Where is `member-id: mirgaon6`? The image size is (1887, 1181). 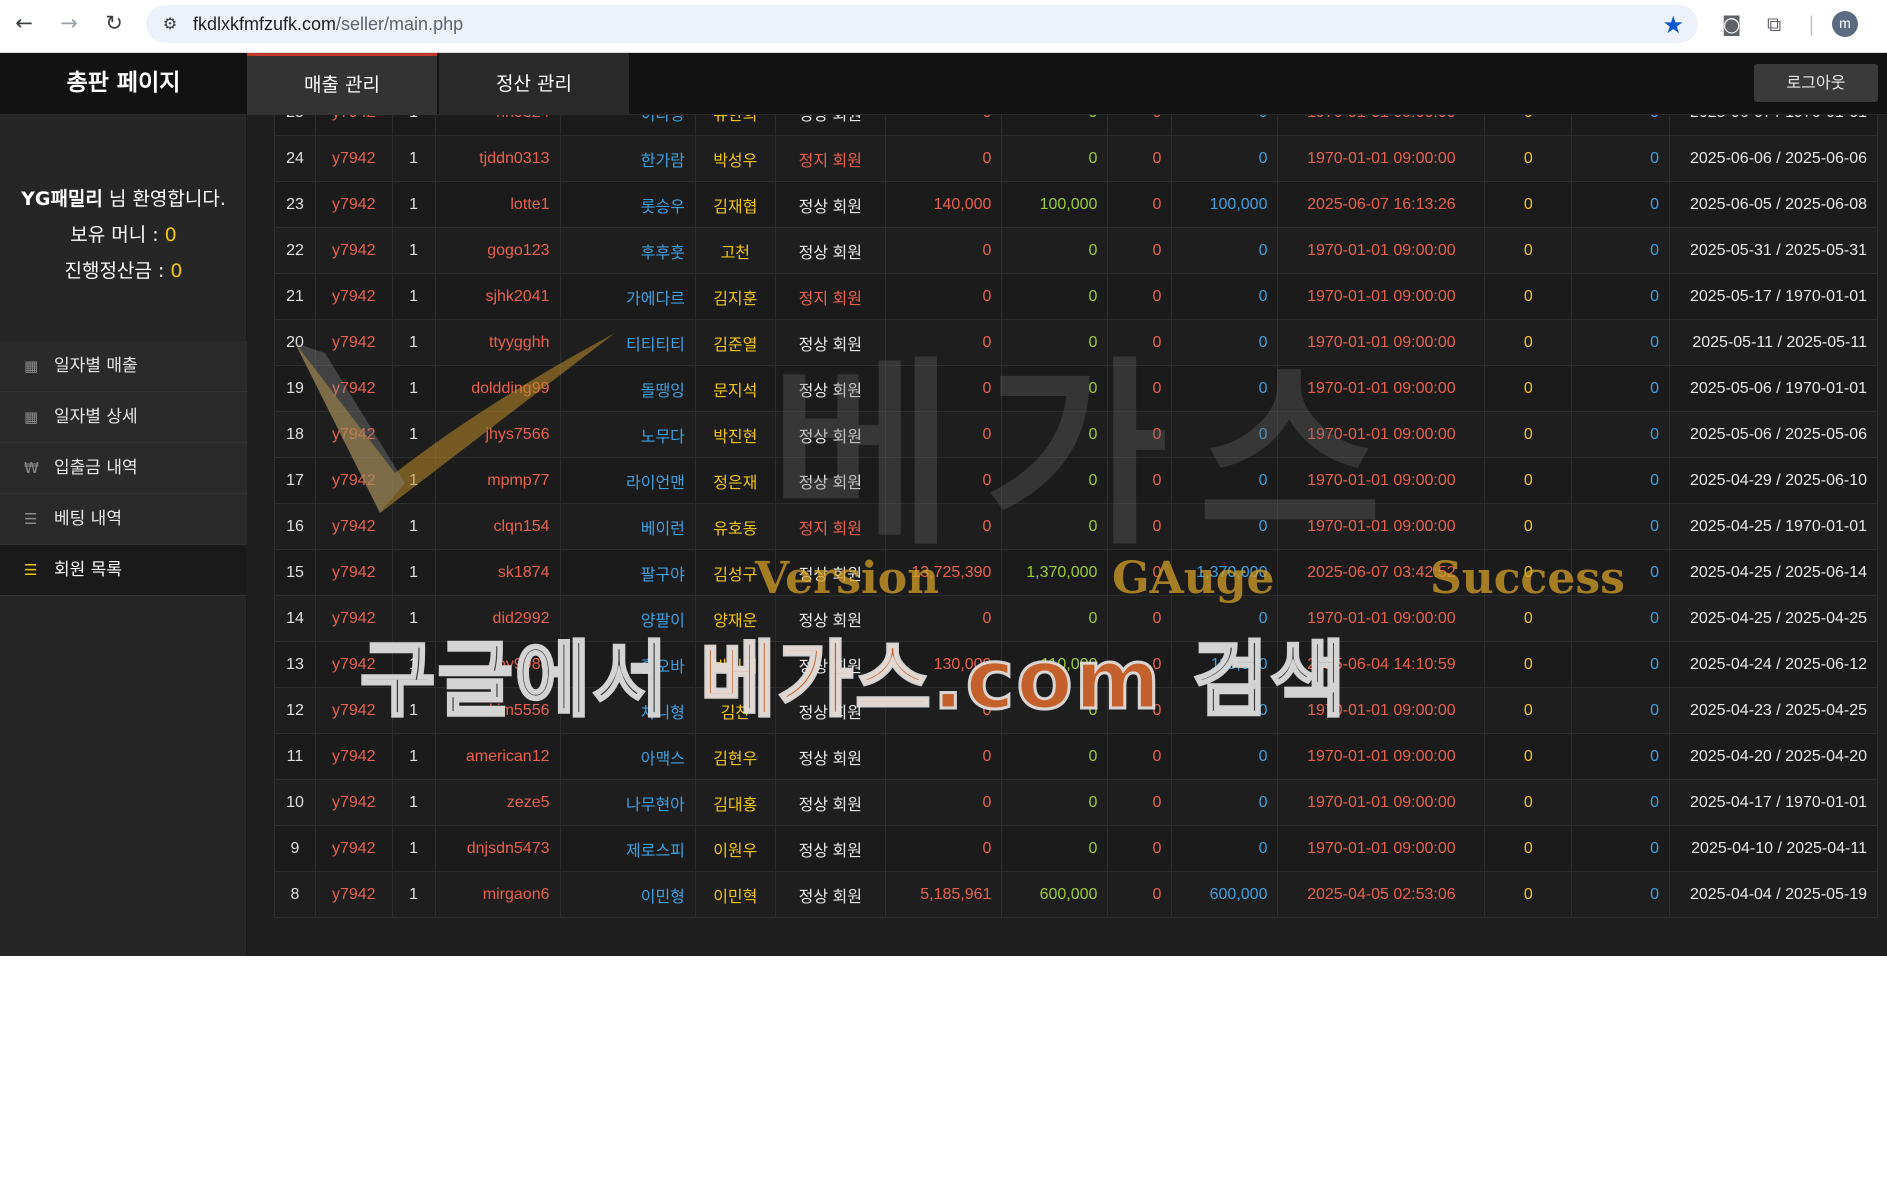 member-id: mirgaon6 is located at coordinates (497, 894).